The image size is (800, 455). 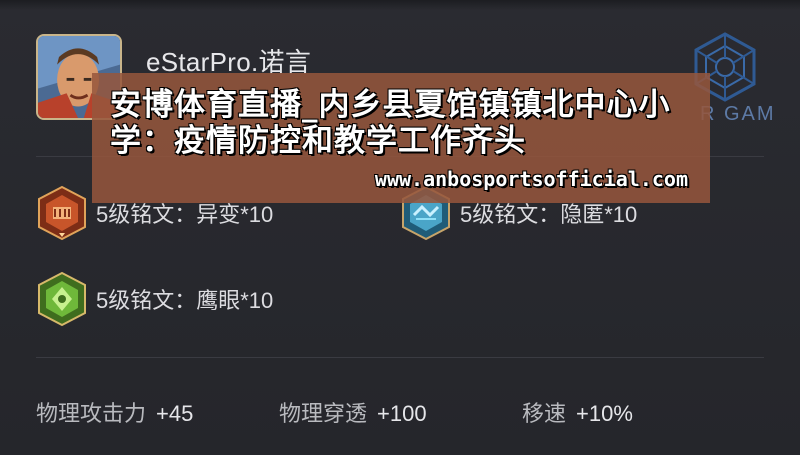 What do you see at coordinates (531, 179) in the screenshot?
I see `banner-url: www.anbosportsofficial.com` at bounding box center [531, 179].